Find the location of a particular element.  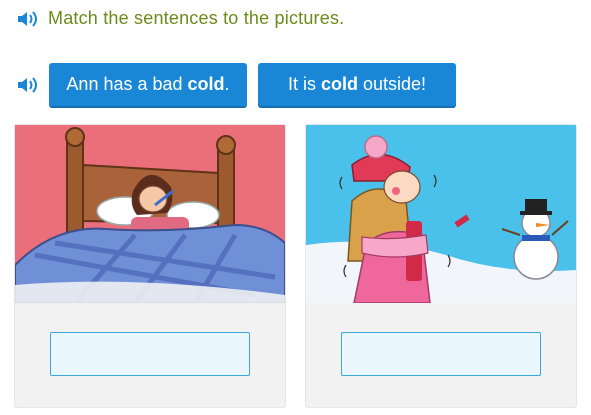

sentence-tile-weather: It is cold outside! is located at coordinates (357, 84).